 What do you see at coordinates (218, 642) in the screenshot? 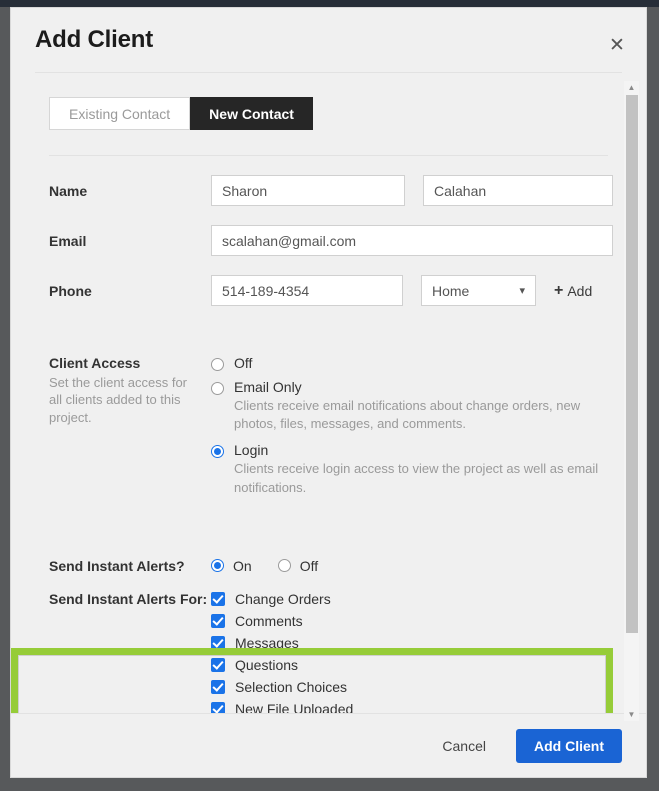
I see `checkbox-messages` at bounding box center [218, 642].